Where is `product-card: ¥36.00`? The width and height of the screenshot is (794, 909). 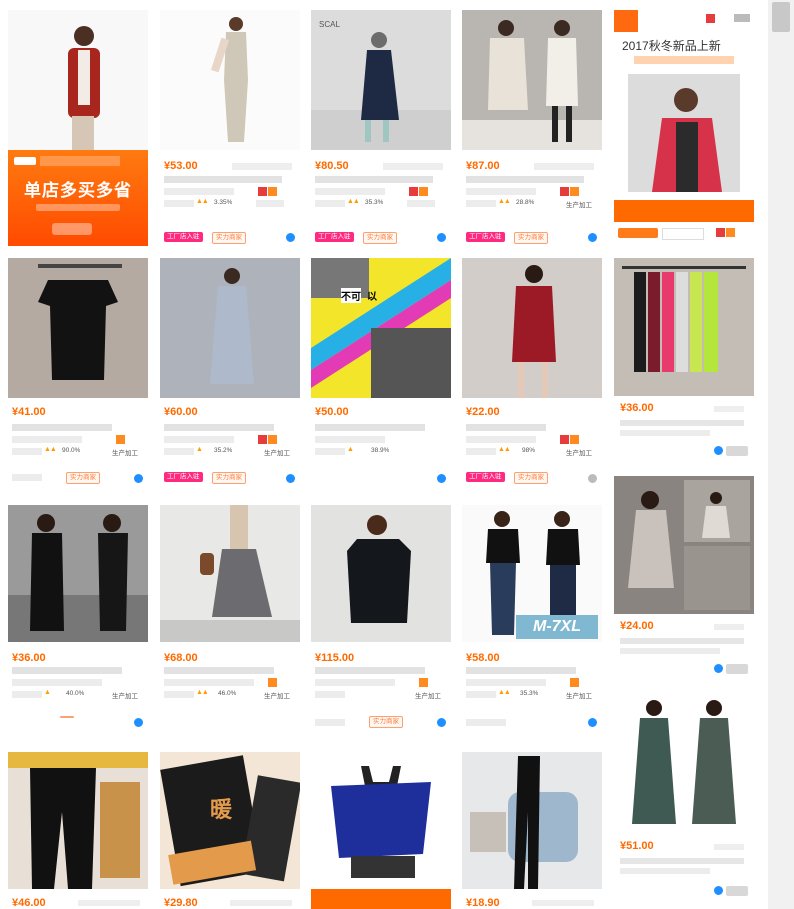 product-card: ¥36.00 is located at coordinates (684, 360).